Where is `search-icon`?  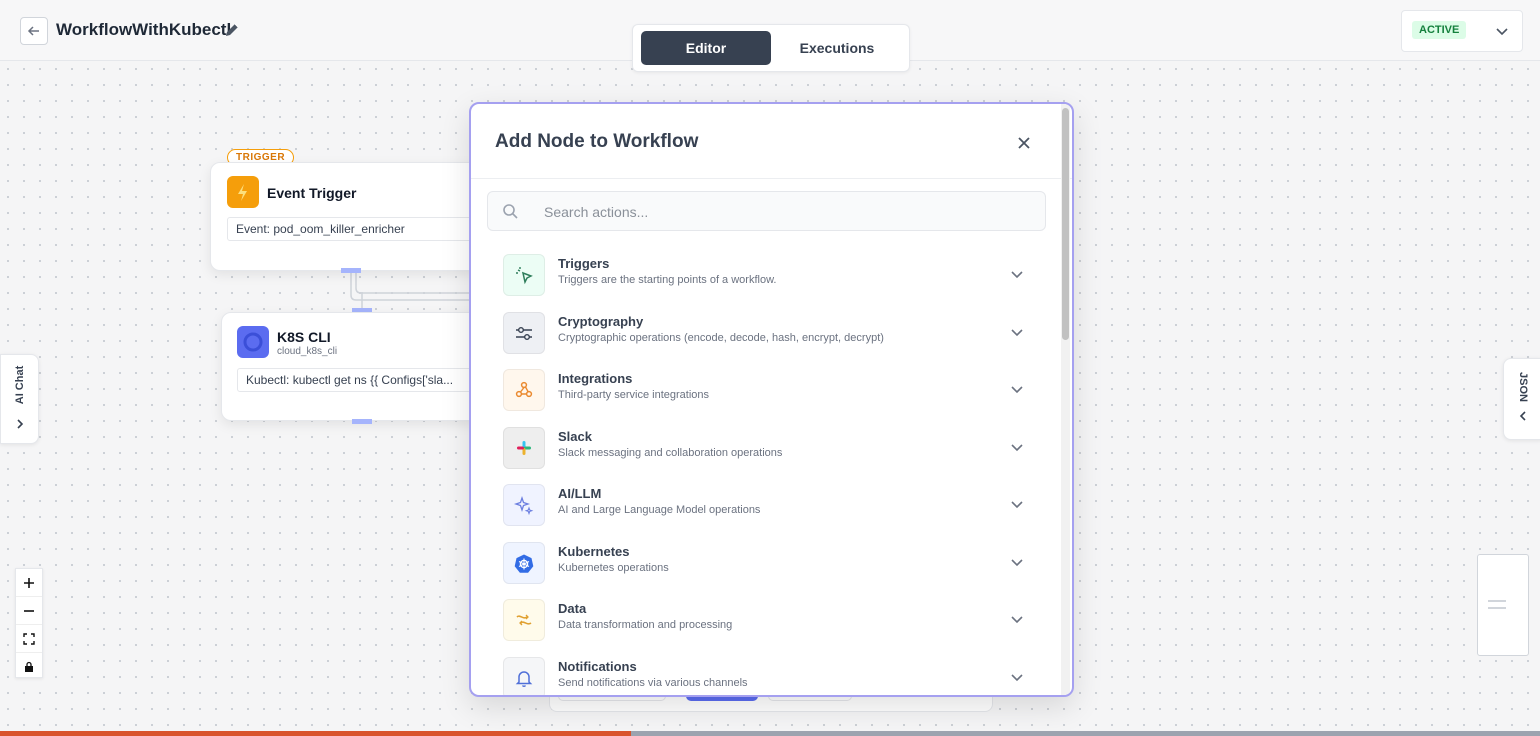 search-icon is located at coordinates (510, 211).